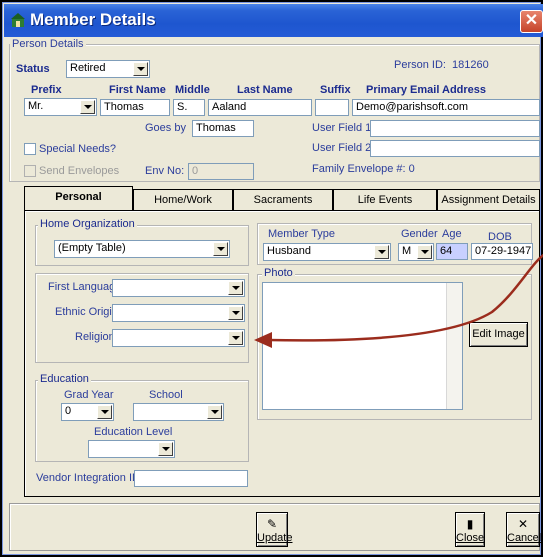 The image size is (543, 557). Describe the element at coordinates (455, 148) in the screenshot. I see `user-field-2-input` at that location.